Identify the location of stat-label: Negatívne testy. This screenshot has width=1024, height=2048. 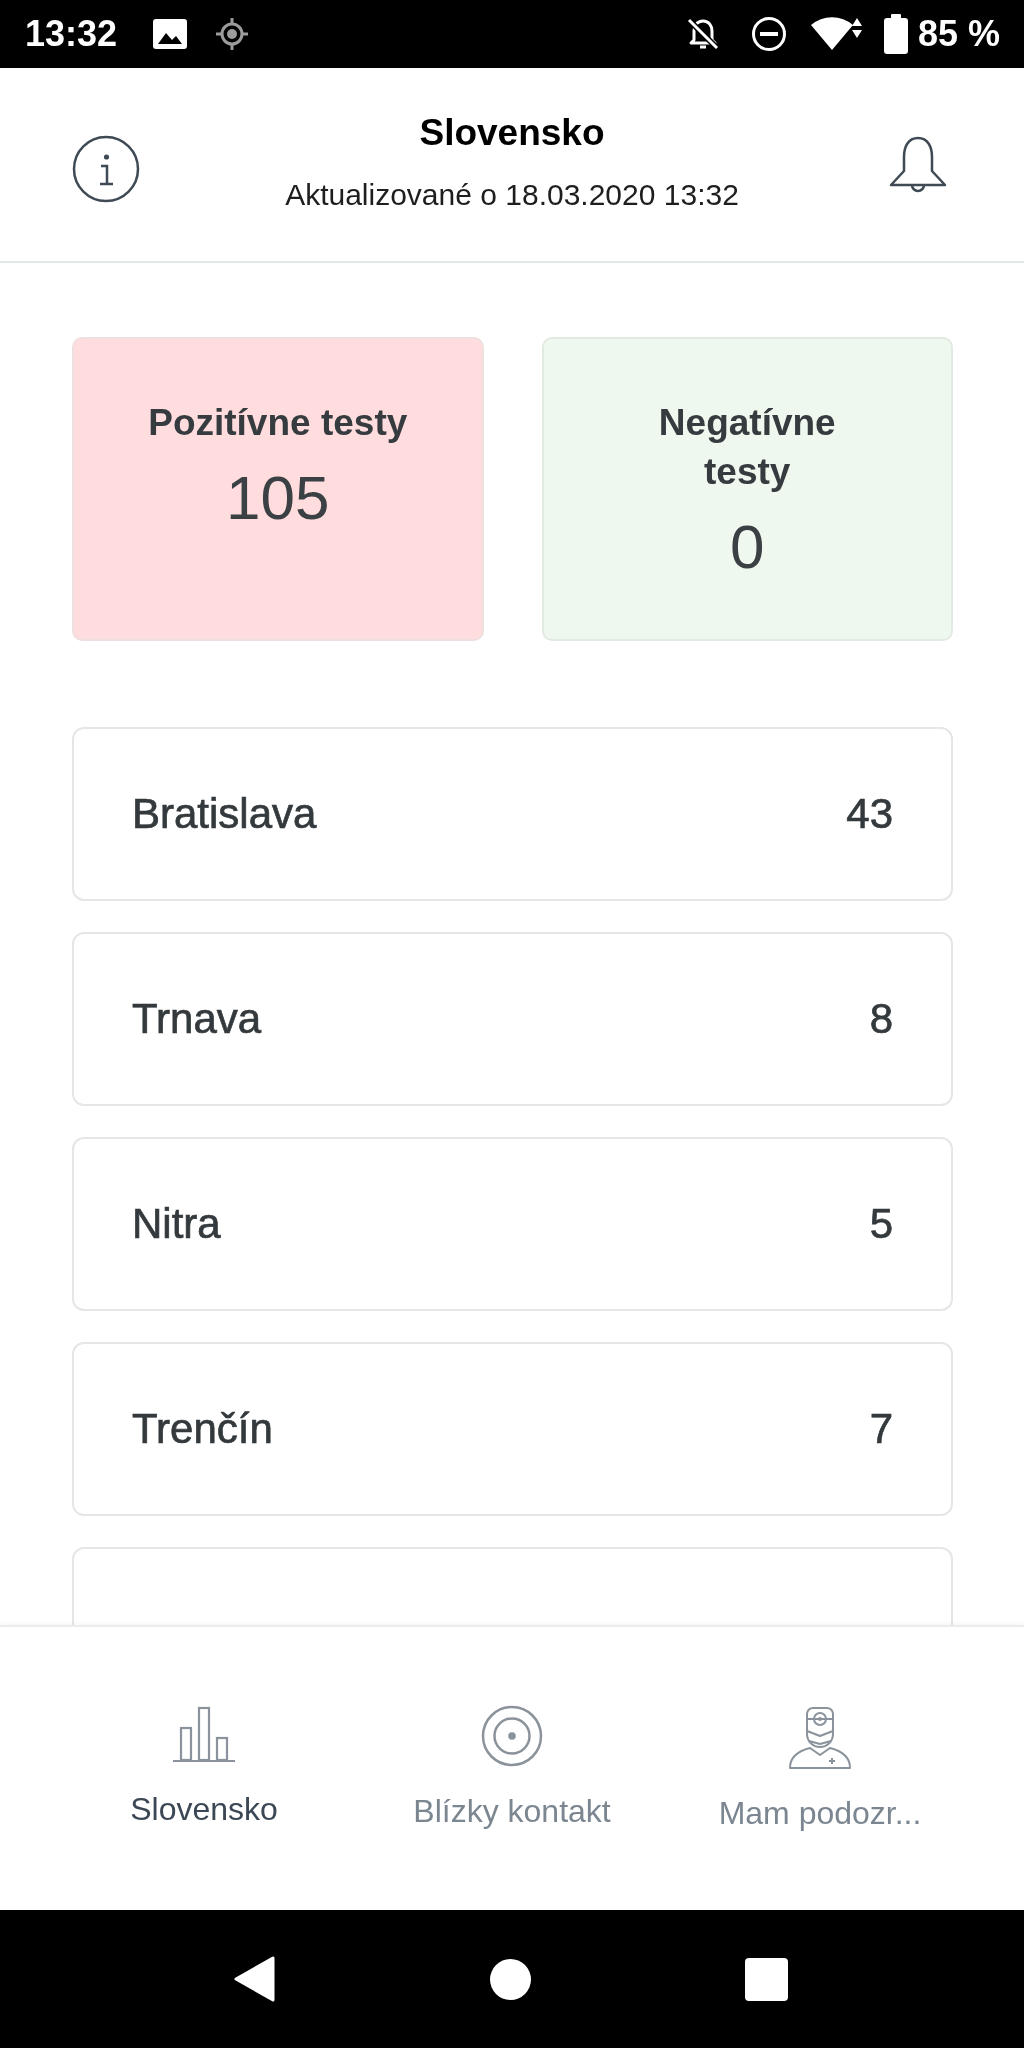
(747, 447).